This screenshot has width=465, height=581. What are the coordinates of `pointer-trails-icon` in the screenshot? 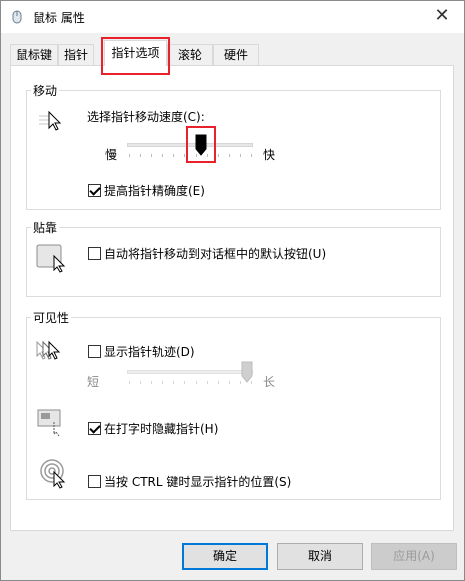 It's located at (48, 350).